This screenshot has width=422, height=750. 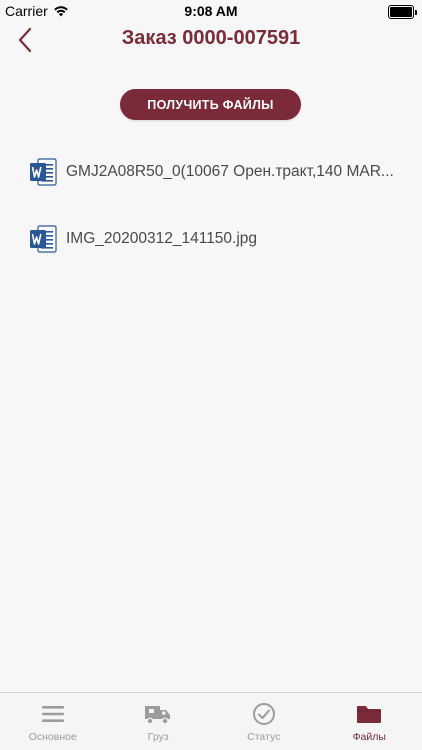 I want to click on tab-label: Файлы, so click(x=369, y=737).